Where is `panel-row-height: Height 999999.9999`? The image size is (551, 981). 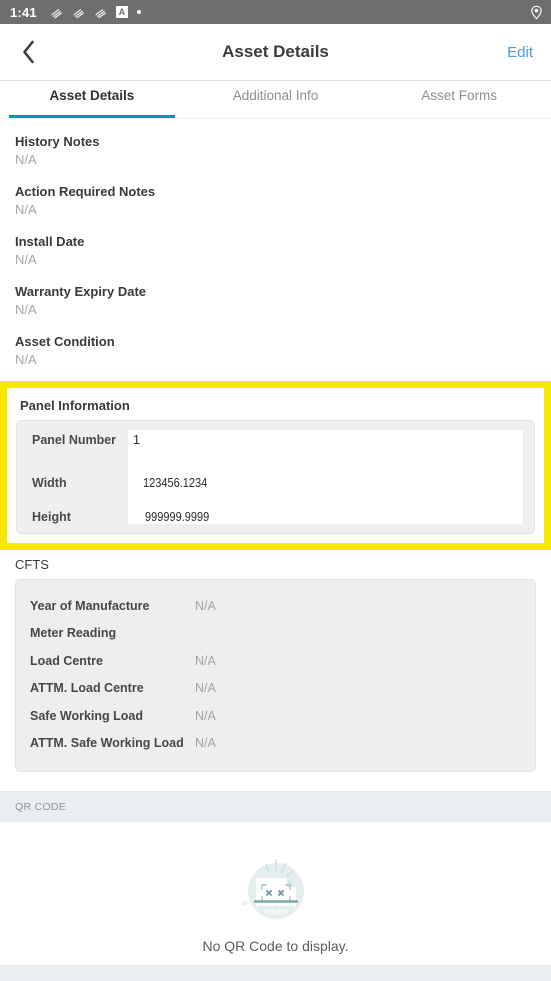 panel-row-height: Height 999999.9999 is located at coordinates (275, 517).